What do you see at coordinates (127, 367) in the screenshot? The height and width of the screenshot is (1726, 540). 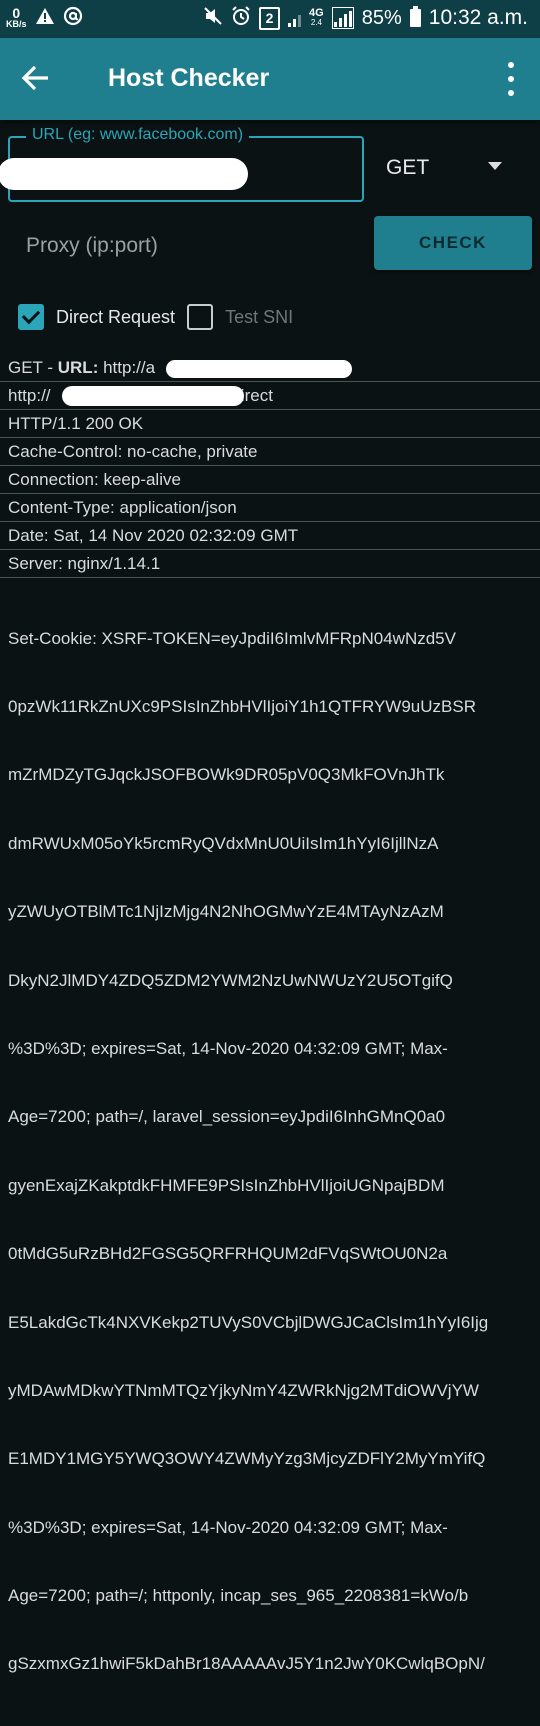 I see `url-value: http://a` at bounding box center [127, 367].